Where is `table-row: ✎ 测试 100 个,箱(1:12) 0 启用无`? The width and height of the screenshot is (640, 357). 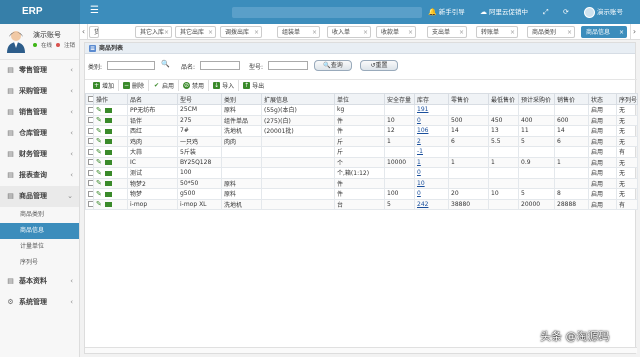 table-row: ✎ 测试 100 个,箱(1:12) 0 启用无 is located at coordinates (361, 173).